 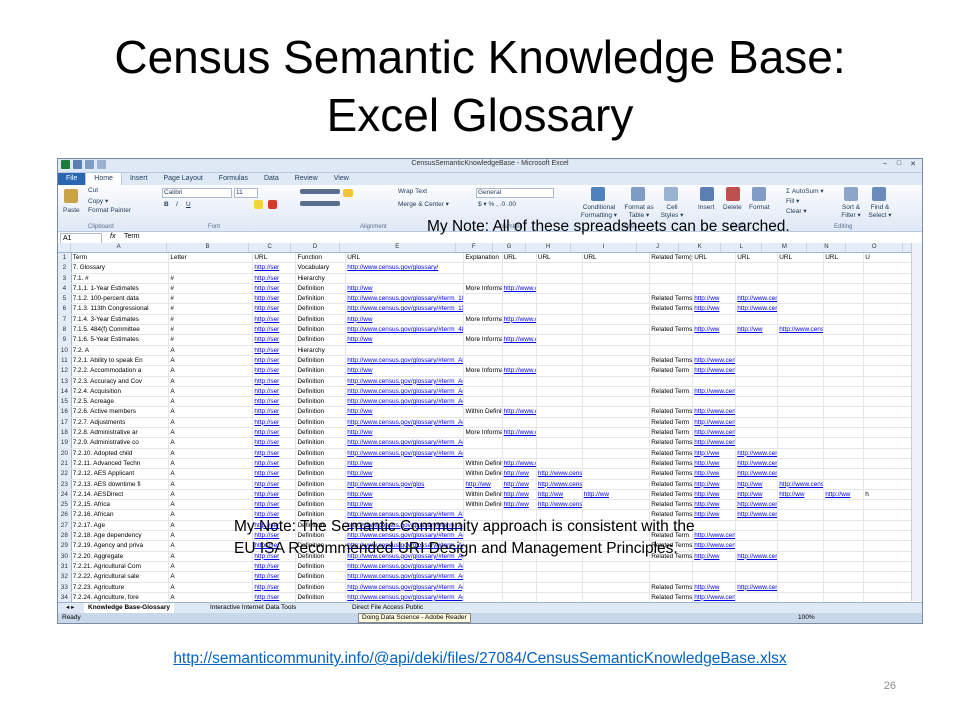 What do you see at coordinates (270, 247) in the screenshot?
I see `column-header: C` at bounding box center [270, 247].